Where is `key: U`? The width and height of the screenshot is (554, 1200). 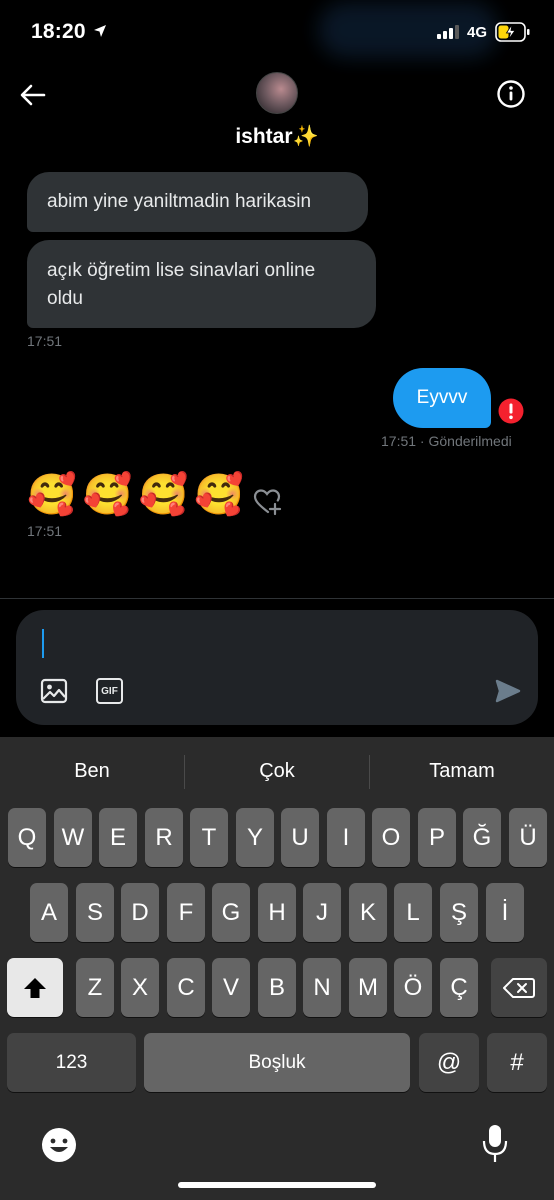 key: U is located at coordinates (300, 837).